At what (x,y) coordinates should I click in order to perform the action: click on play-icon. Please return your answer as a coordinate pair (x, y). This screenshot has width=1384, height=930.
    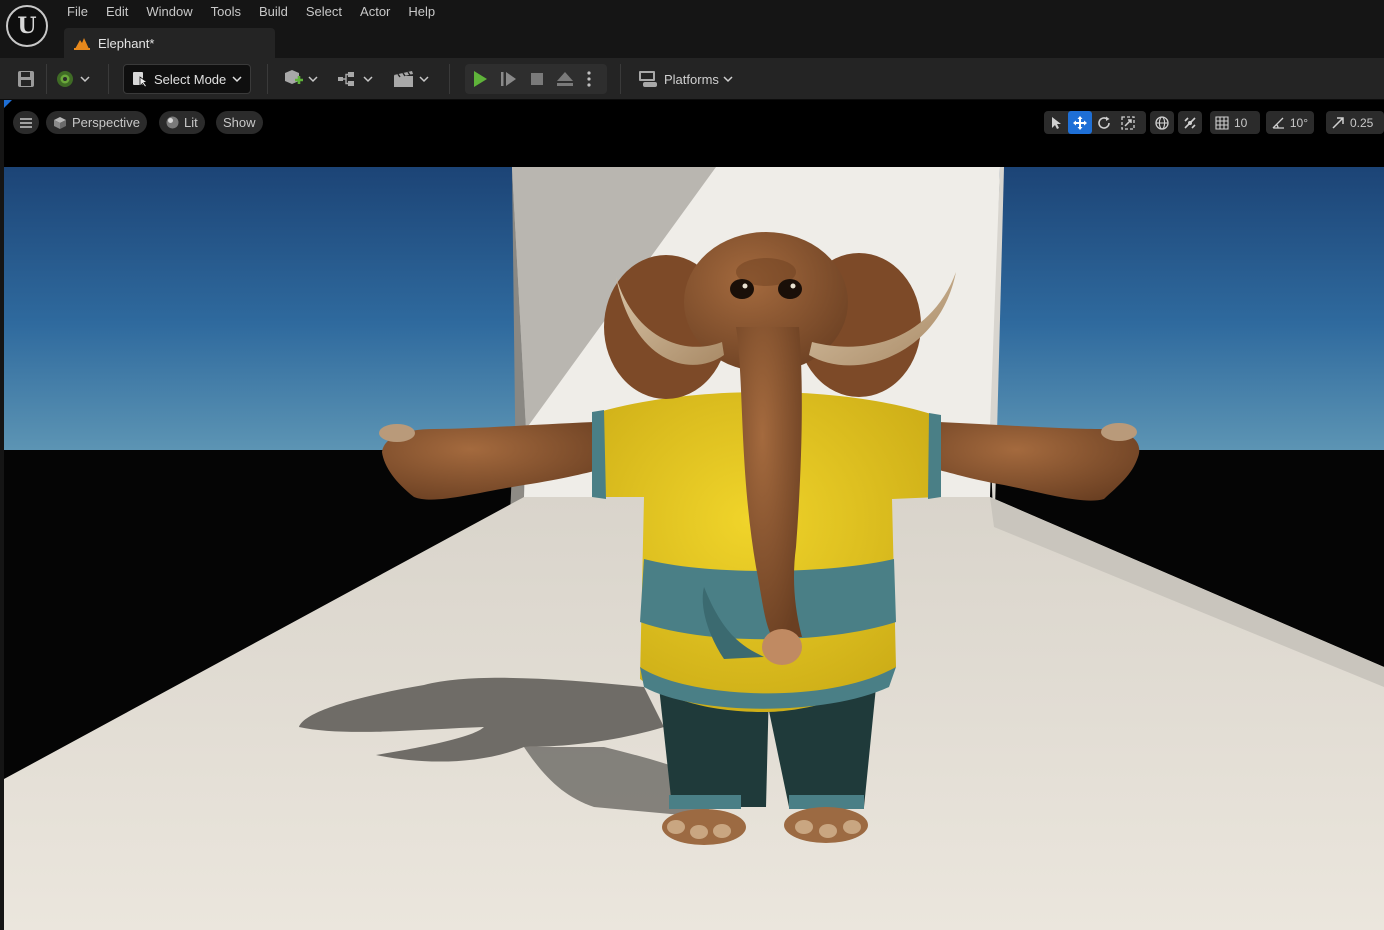
    Looking at the image, I should click on (480, 79).